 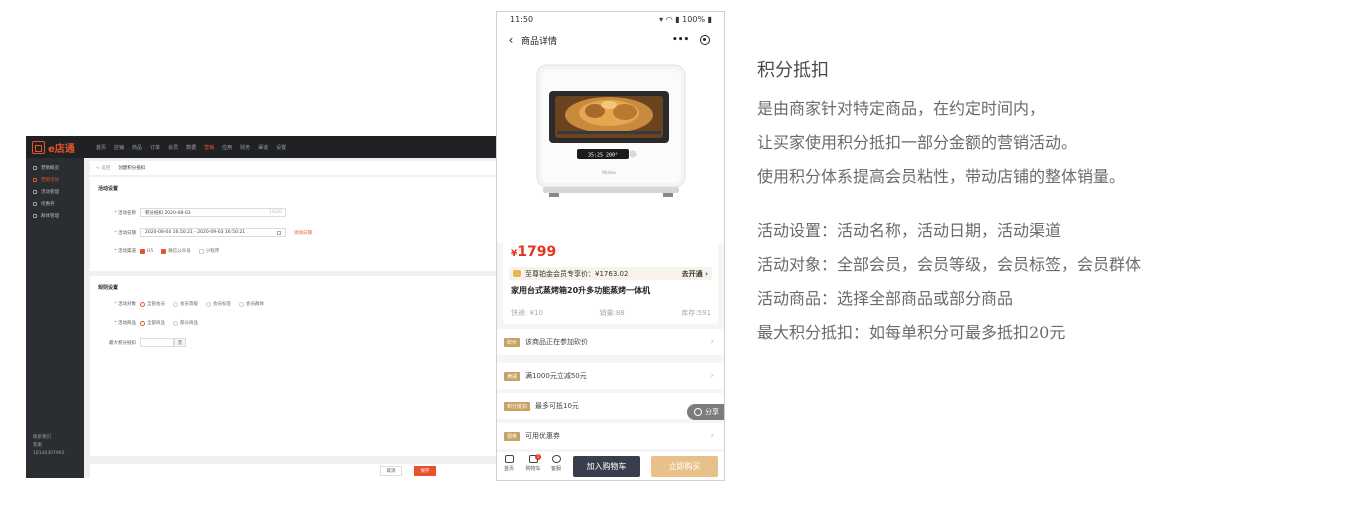 I want to click on goods-partial-radio: 部分商品, so click(x=185, y=323).